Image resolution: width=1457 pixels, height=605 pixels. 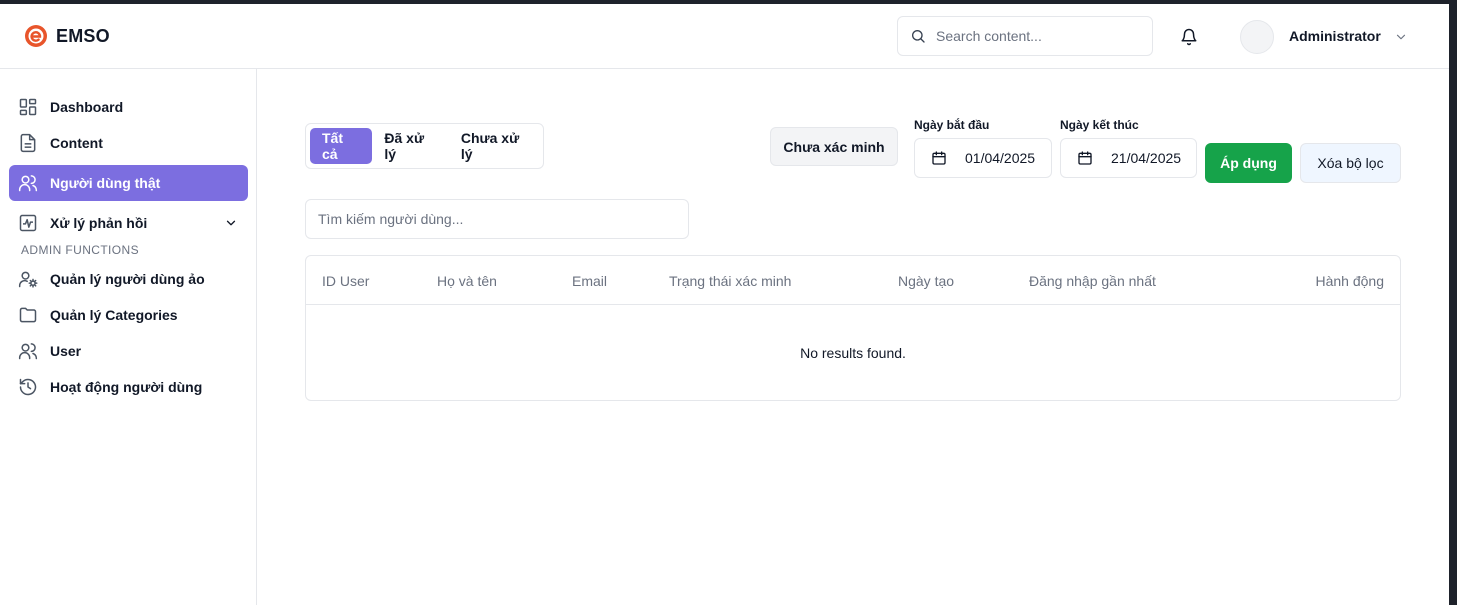 I want to click on start-date-label: Ngày bắt đầu, so click(x=952, y=125).